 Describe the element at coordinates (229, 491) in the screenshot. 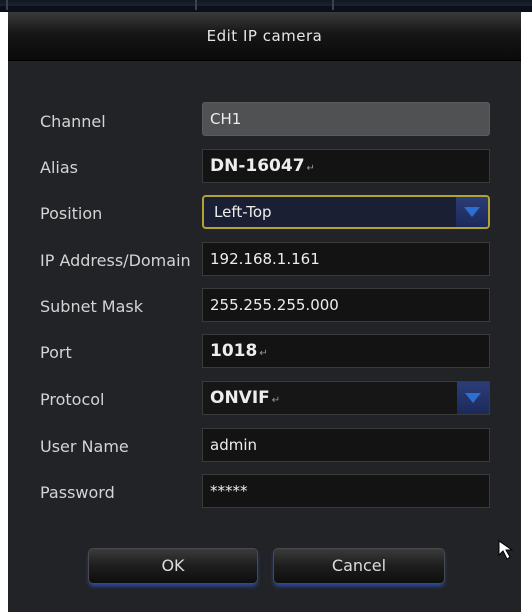

I see `password-value: *****` at that location.